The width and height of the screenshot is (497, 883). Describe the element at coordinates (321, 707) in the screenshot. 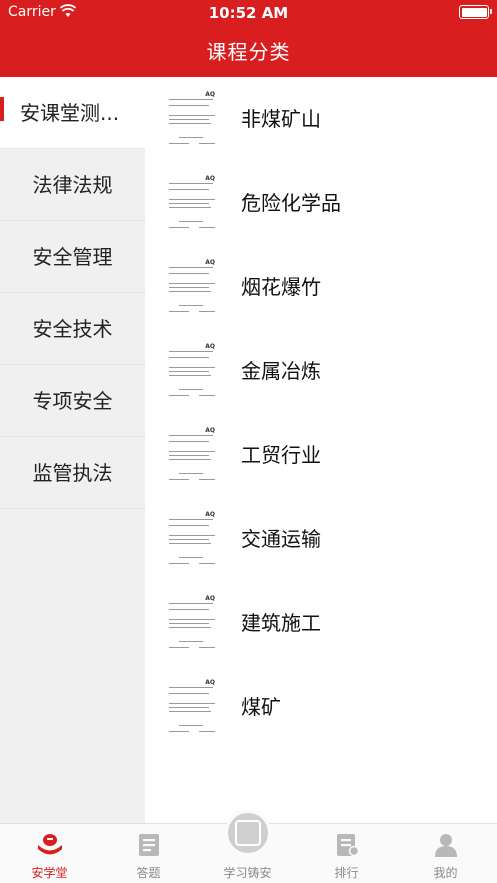

I see `list-item: AQ 煤矿` at that location.